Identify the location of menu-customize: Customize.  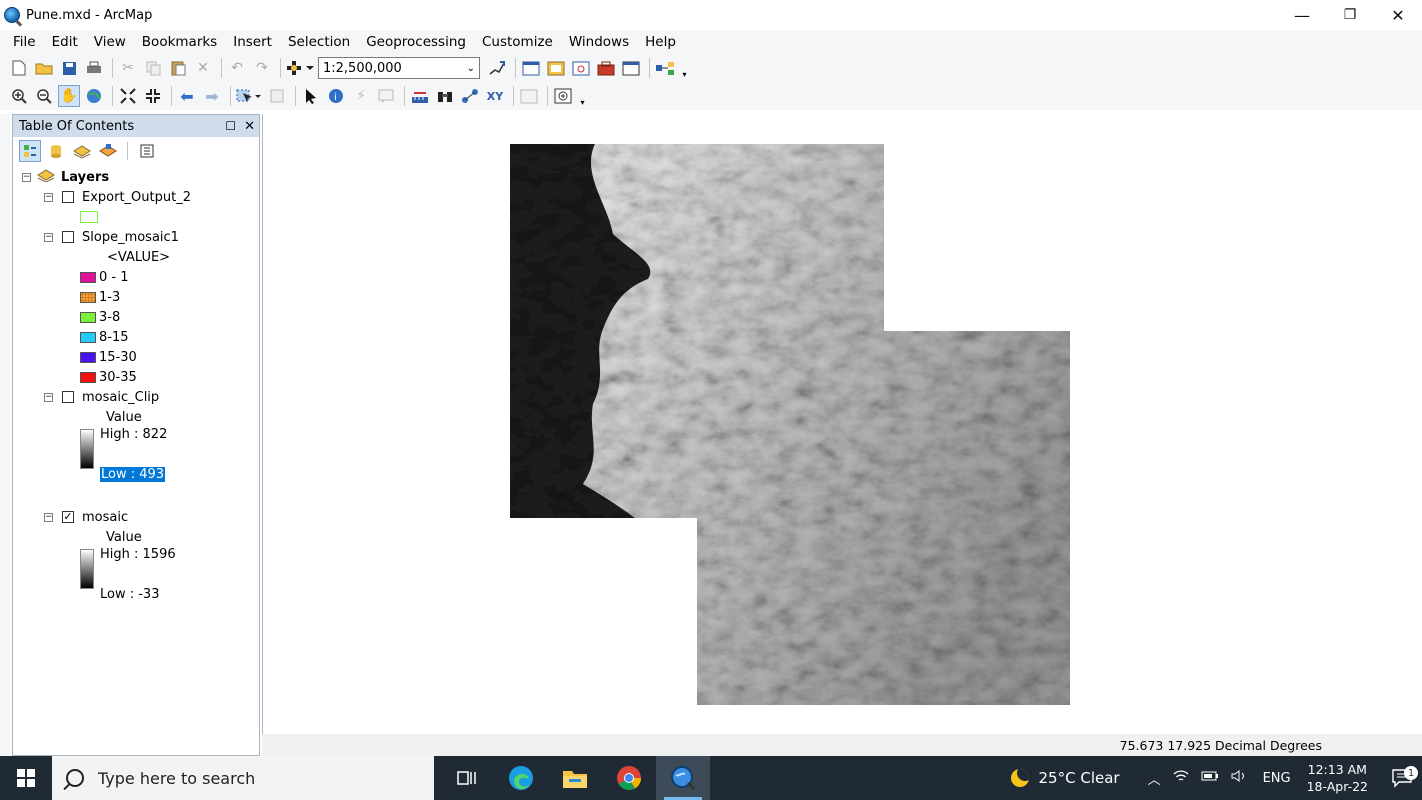
(517, 42).